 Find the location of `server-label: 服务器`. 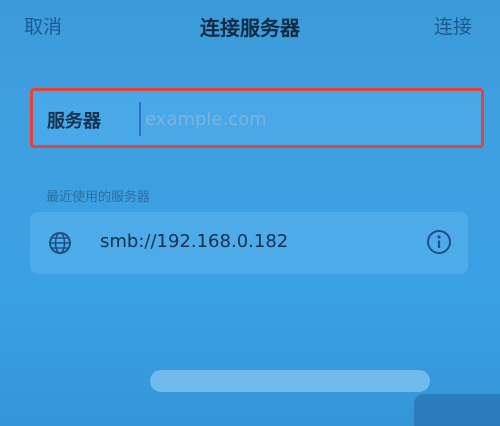

server-label: 服务器 is located at coordinates (74, 121).